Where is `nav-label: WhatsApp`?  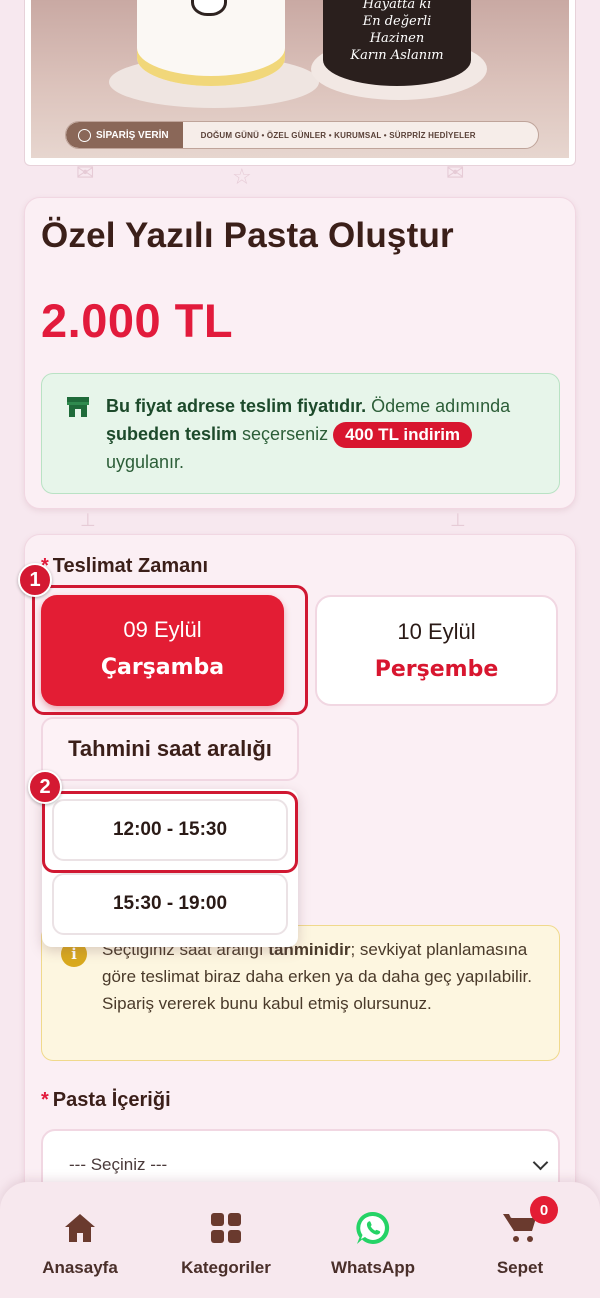
nav-label: WhatsApp is located at coordinates (373, 1267).